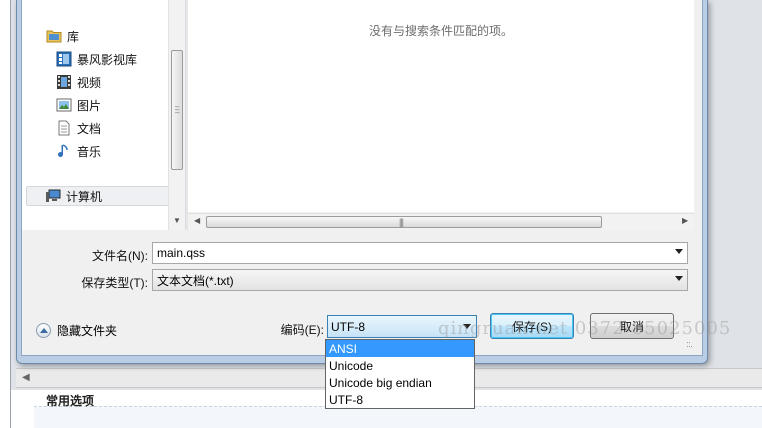 This screenshot has height=428, width=762. I want to click on nav-item-library: 库, so click(62, 36).